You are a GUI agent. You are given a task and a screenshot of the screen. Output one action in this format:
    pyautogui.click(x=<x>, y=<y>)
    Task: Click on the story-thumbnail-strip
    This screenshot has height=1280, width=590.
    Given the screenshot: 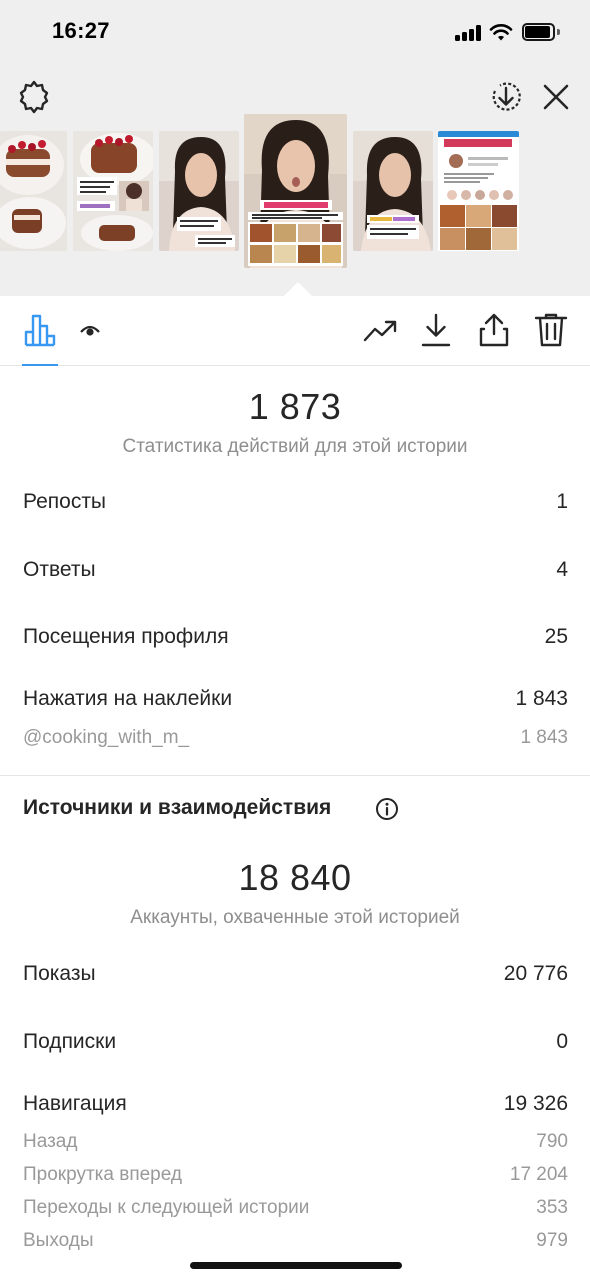 What is the action you would take?
    pyautogui.click(x=295, y=192)
    